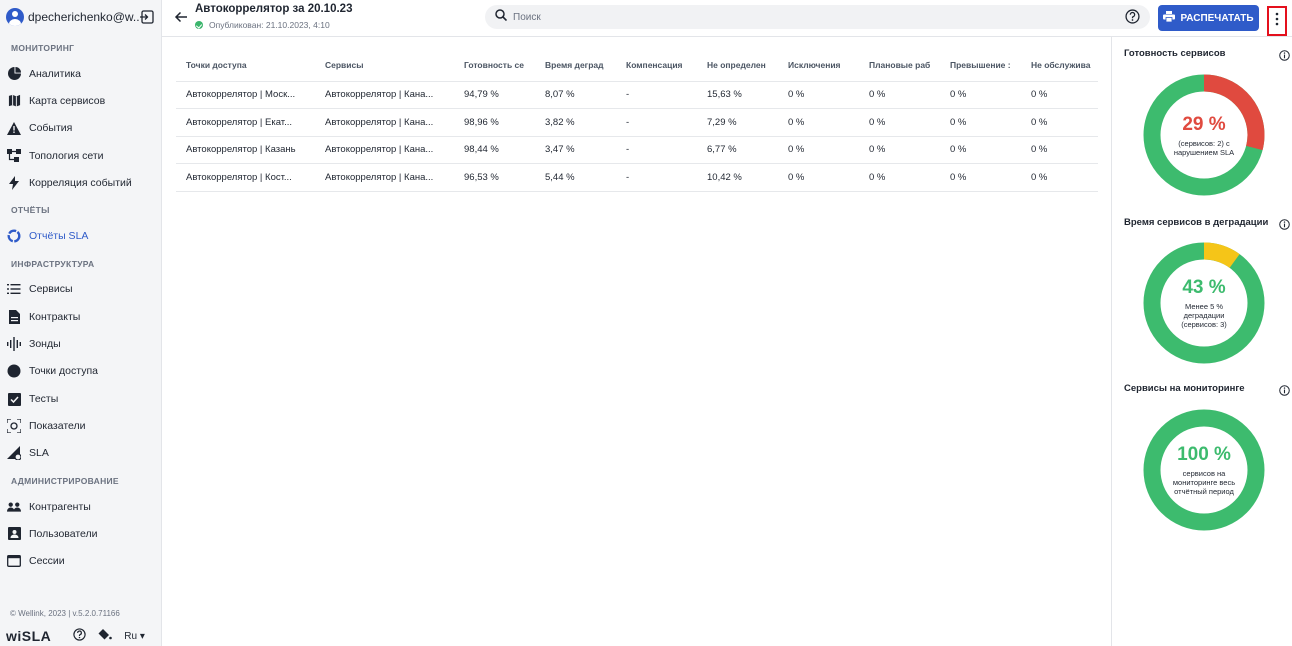 This screenshot has height=646, width=1292. Describe the element at coordinates (245, 66) in the screenshot. I see `column-header: Точки доступа` at that location.